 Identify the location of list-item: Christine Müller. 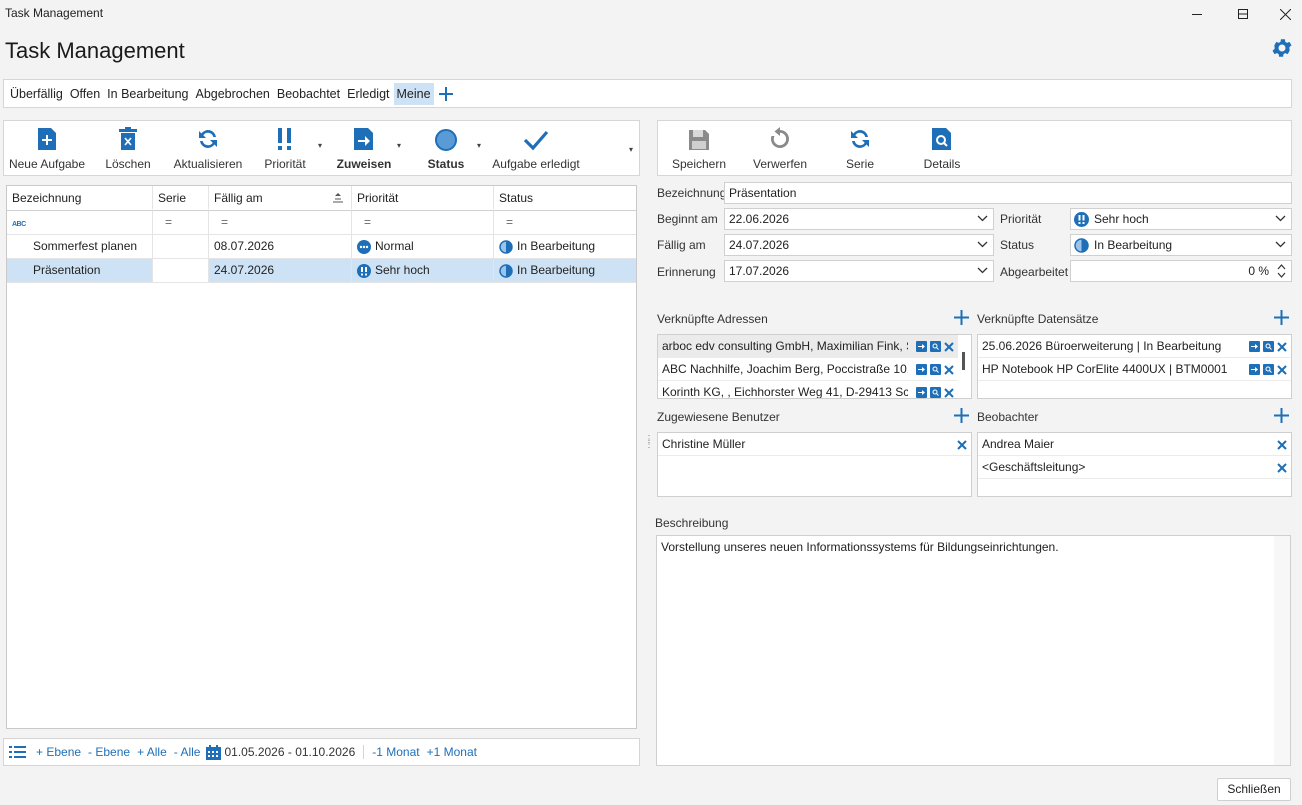
(814, 444).